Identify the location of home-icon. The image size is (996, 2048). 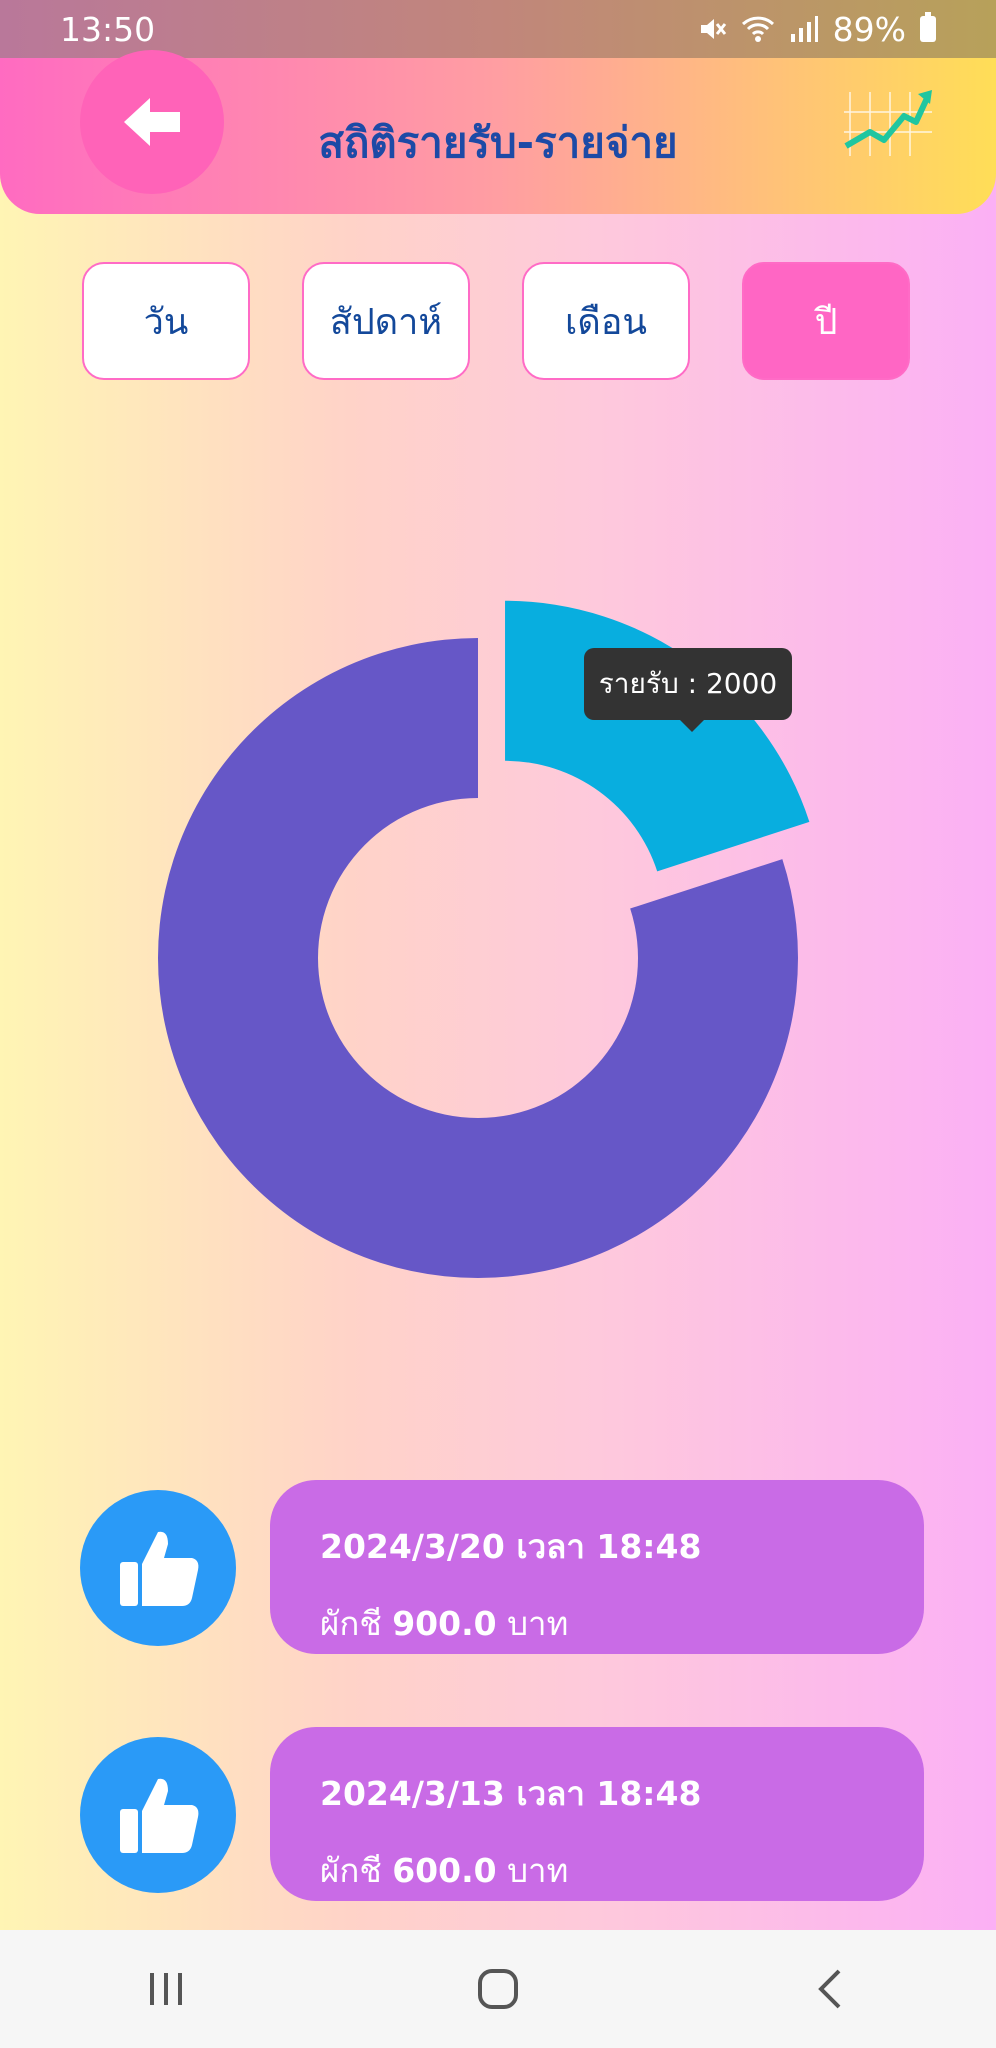
(498, 1989).